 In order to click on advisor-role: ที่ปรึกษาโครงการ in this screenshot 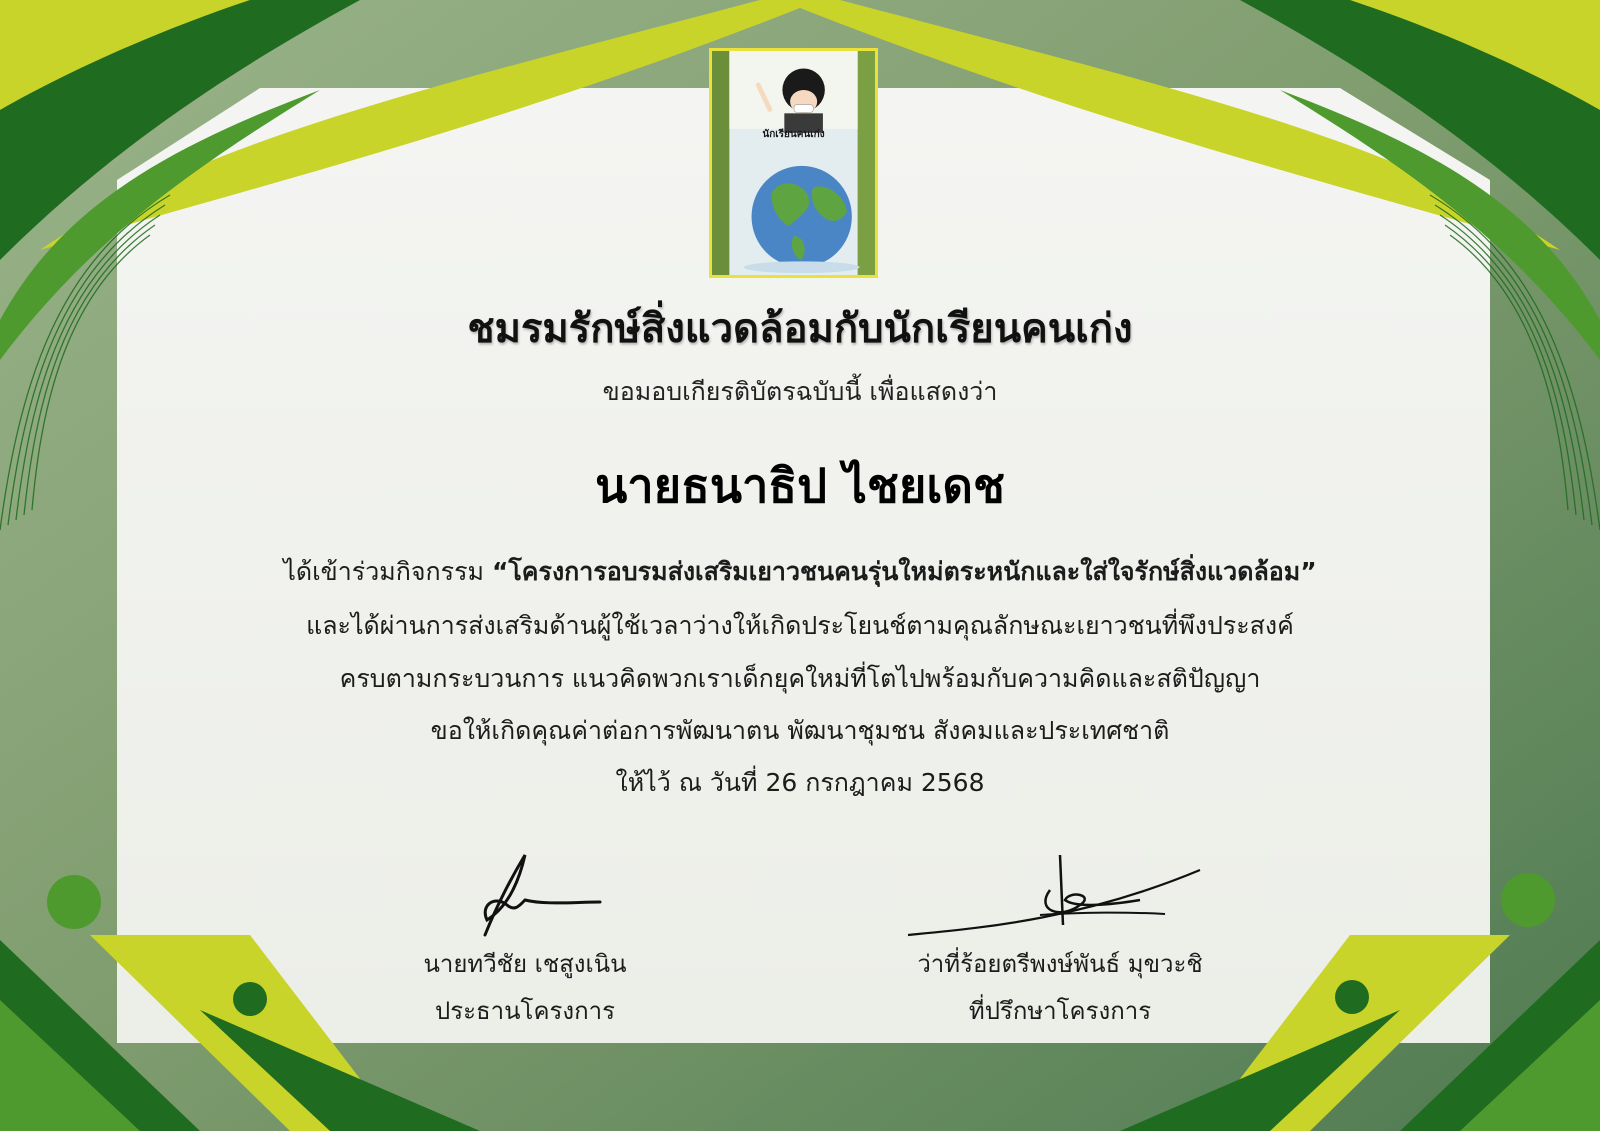, I will do `click(1060, 1011)`.